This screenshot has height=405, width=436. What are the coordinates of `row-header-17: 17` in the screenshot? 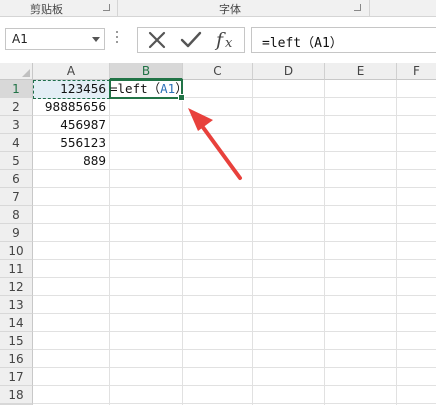 It's located at (16, 377).